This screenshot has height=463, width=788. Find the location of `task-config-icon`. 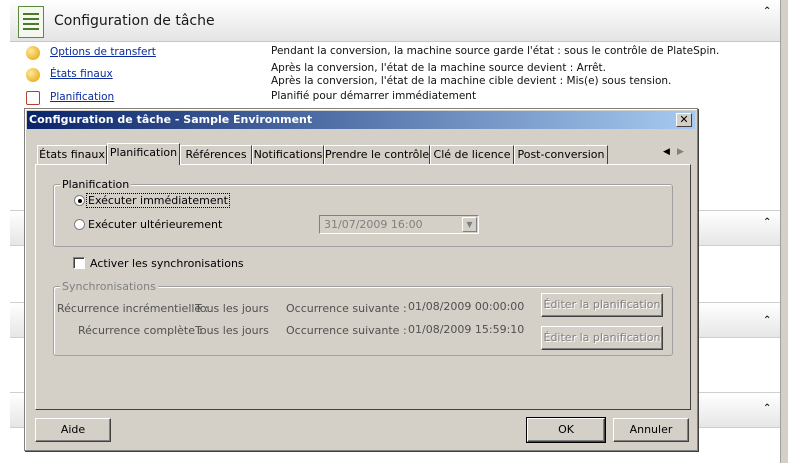

task-config-icon is located at coordinates (31, 22).